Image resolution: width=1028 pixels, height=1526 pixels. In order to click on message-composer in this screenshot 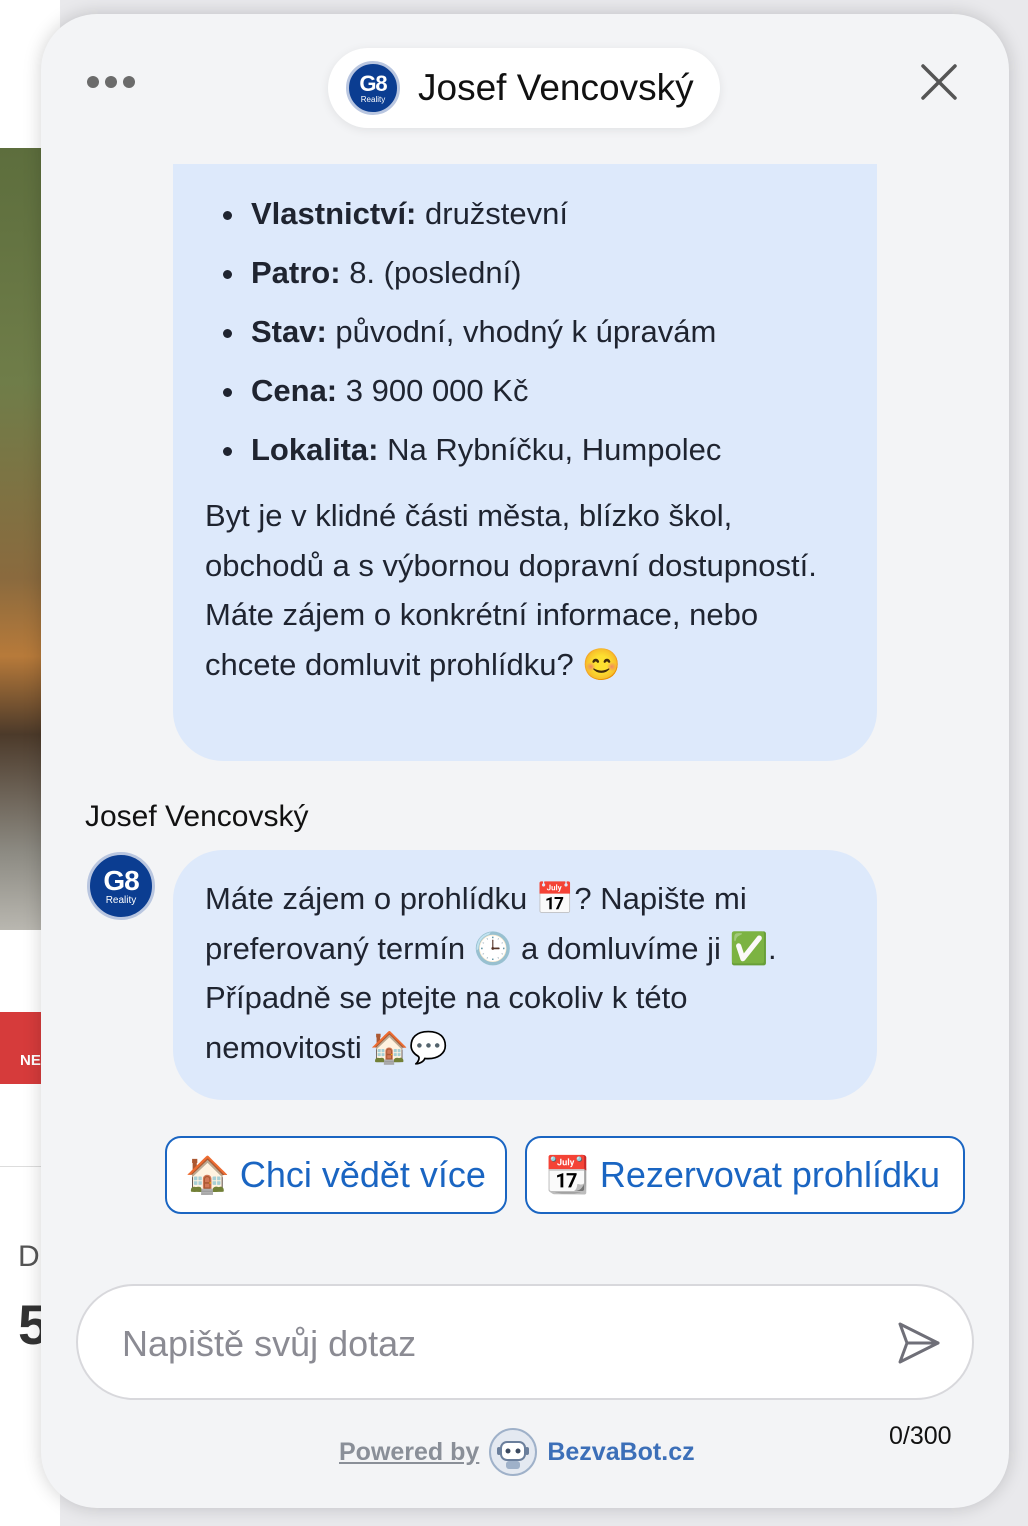, I will do `click(525, 1342)`.